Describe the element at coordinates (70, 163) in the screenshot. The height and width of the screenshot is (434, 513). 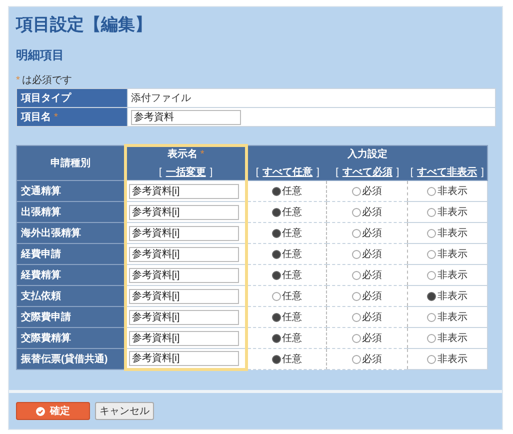
I see `column-header: 申請種別` at that location.